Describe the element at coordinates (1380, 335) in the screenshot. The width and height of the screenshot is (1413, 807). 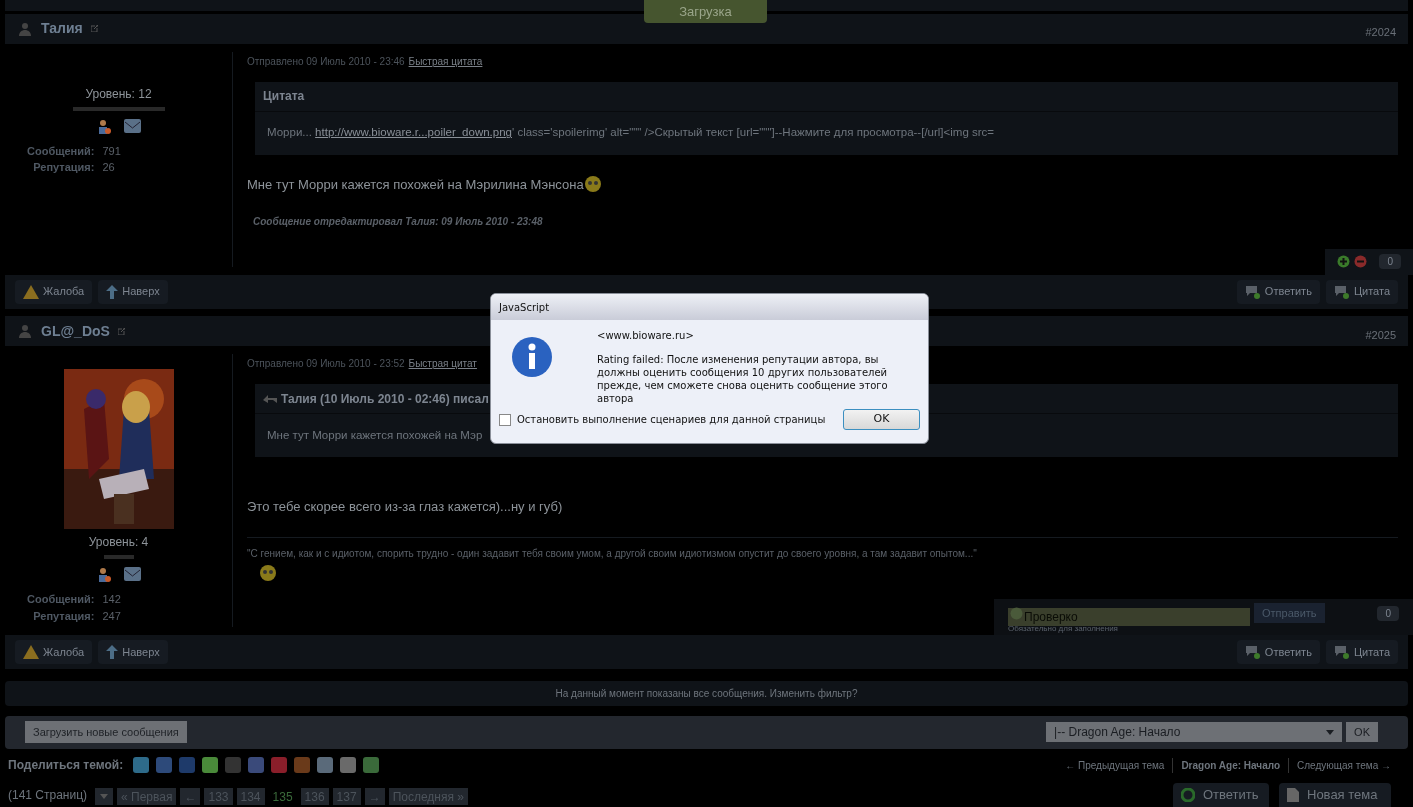
I see `post-number: #2025` at that location.